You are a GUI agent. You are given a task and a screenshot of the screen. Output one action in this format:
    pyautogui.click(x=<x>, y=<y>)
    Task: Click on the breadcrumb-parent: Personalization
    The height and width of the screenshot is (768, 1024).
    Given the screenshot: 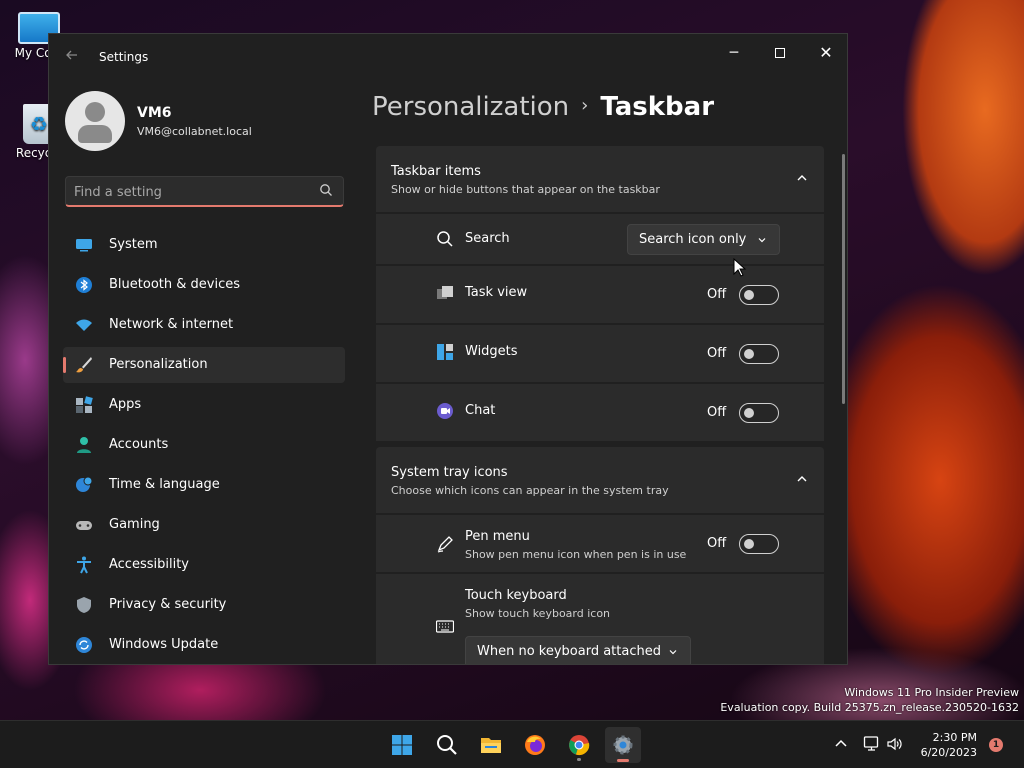 What is the action you would take?
    pyautogui.click(x=470, y=107)
    